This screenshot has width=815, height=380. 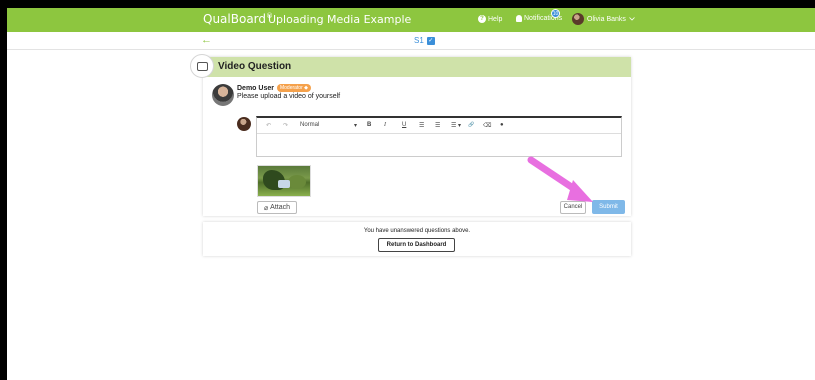 What do you see at coordinates (519, 18) in the screenshot?
I see `bell-icon` at bounding box center [519, 18].